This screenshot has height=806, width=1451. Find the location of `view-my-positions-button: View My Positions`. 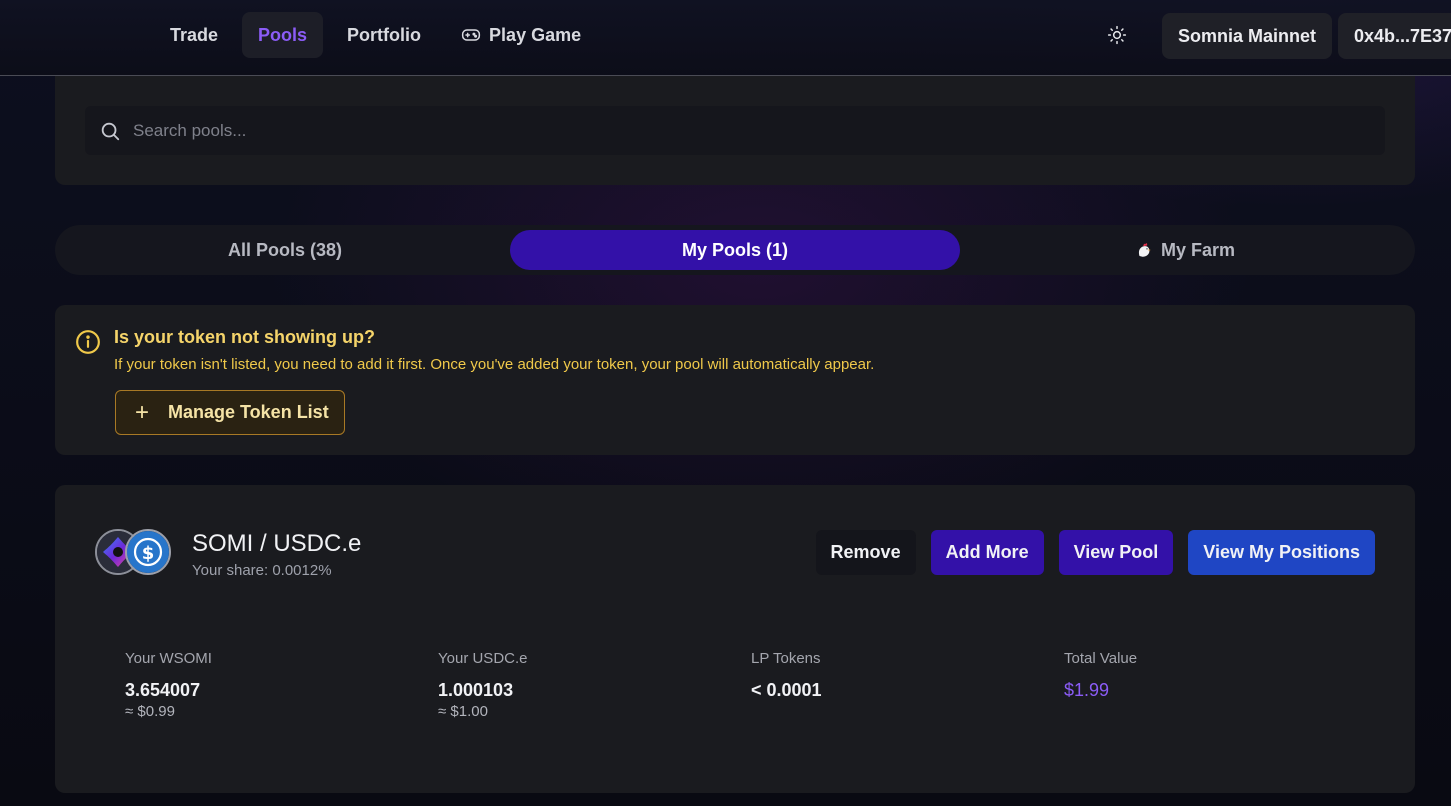

view-my-positions-button: View My Positions is located at coordinates (1281, 552).